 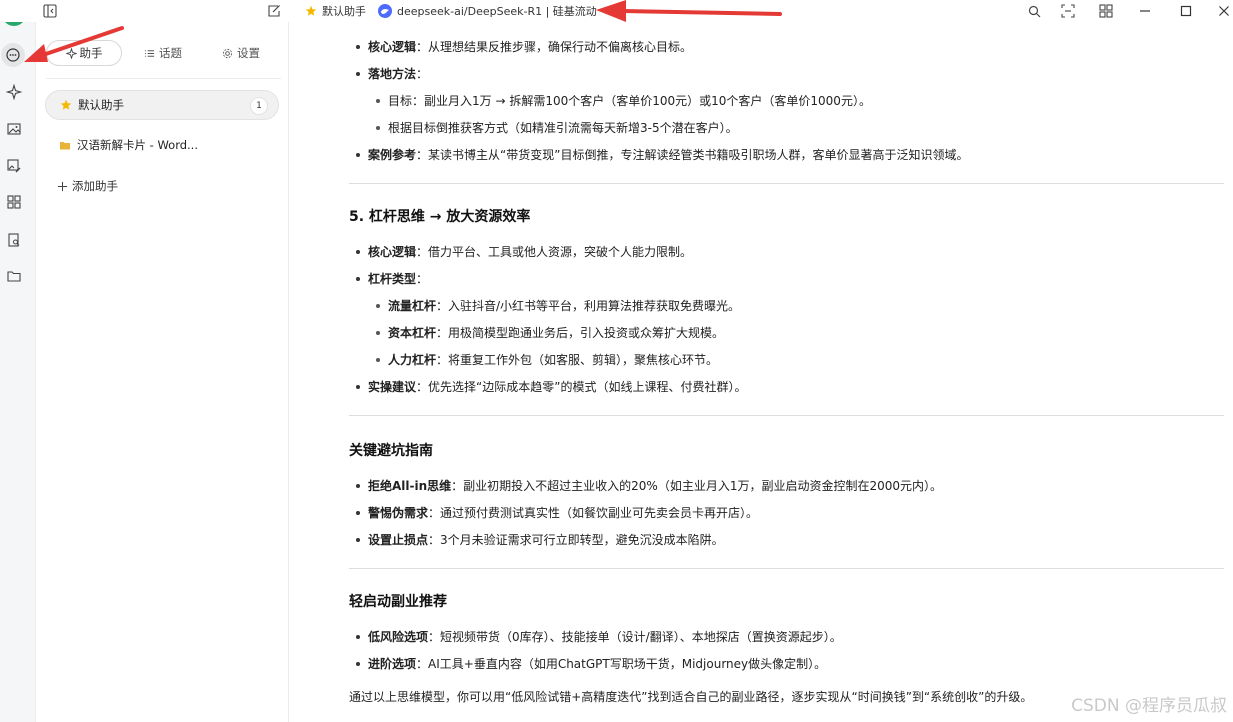 I want to click on rail-document-button, so click(x=14, y=240).